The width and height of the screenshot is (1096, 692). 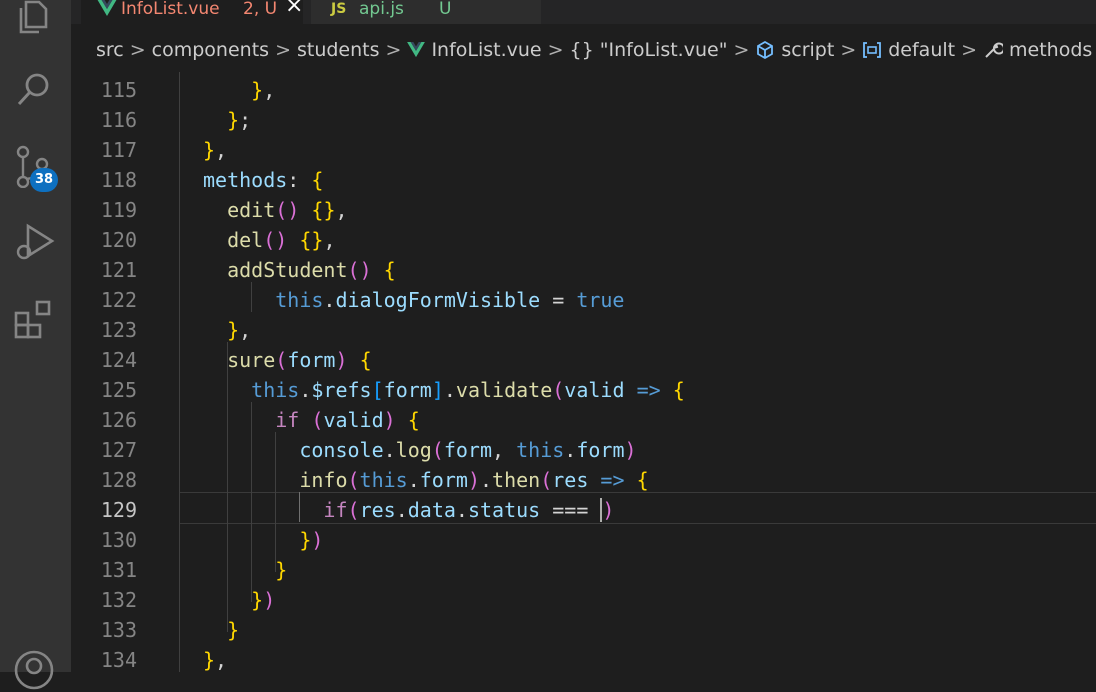 I want to click on line-number: 117, so click(x=118, y=150).